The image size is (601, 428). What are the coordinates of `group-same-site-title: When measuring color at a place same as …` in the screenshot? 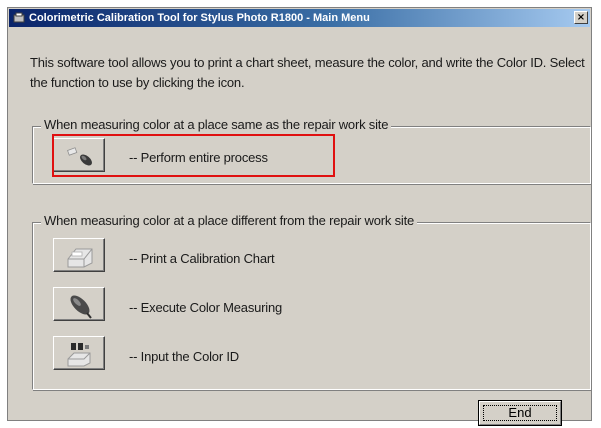 It's located at (216, 124).